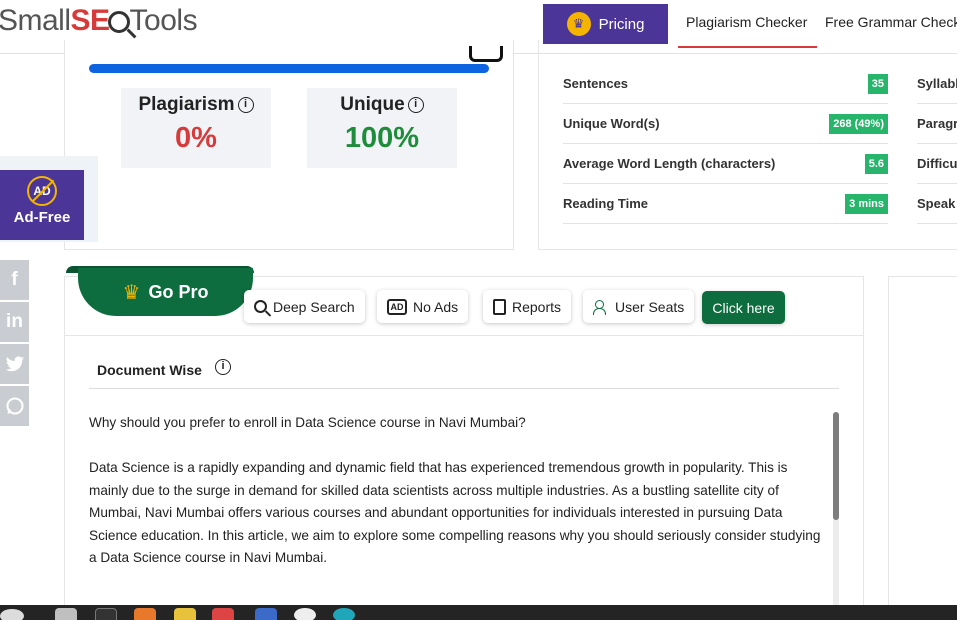 This screenshot has width=957, height=620. I want to click on deep-search-button: Deep Search, so click(304, 306).